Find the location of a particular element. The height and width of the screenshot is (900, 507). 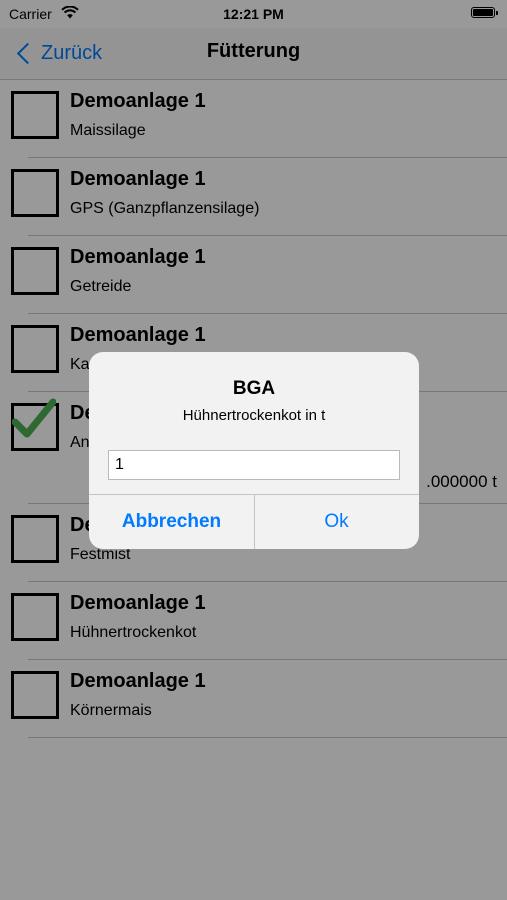

ok-button: Ok is located at coordinates (336, 521).